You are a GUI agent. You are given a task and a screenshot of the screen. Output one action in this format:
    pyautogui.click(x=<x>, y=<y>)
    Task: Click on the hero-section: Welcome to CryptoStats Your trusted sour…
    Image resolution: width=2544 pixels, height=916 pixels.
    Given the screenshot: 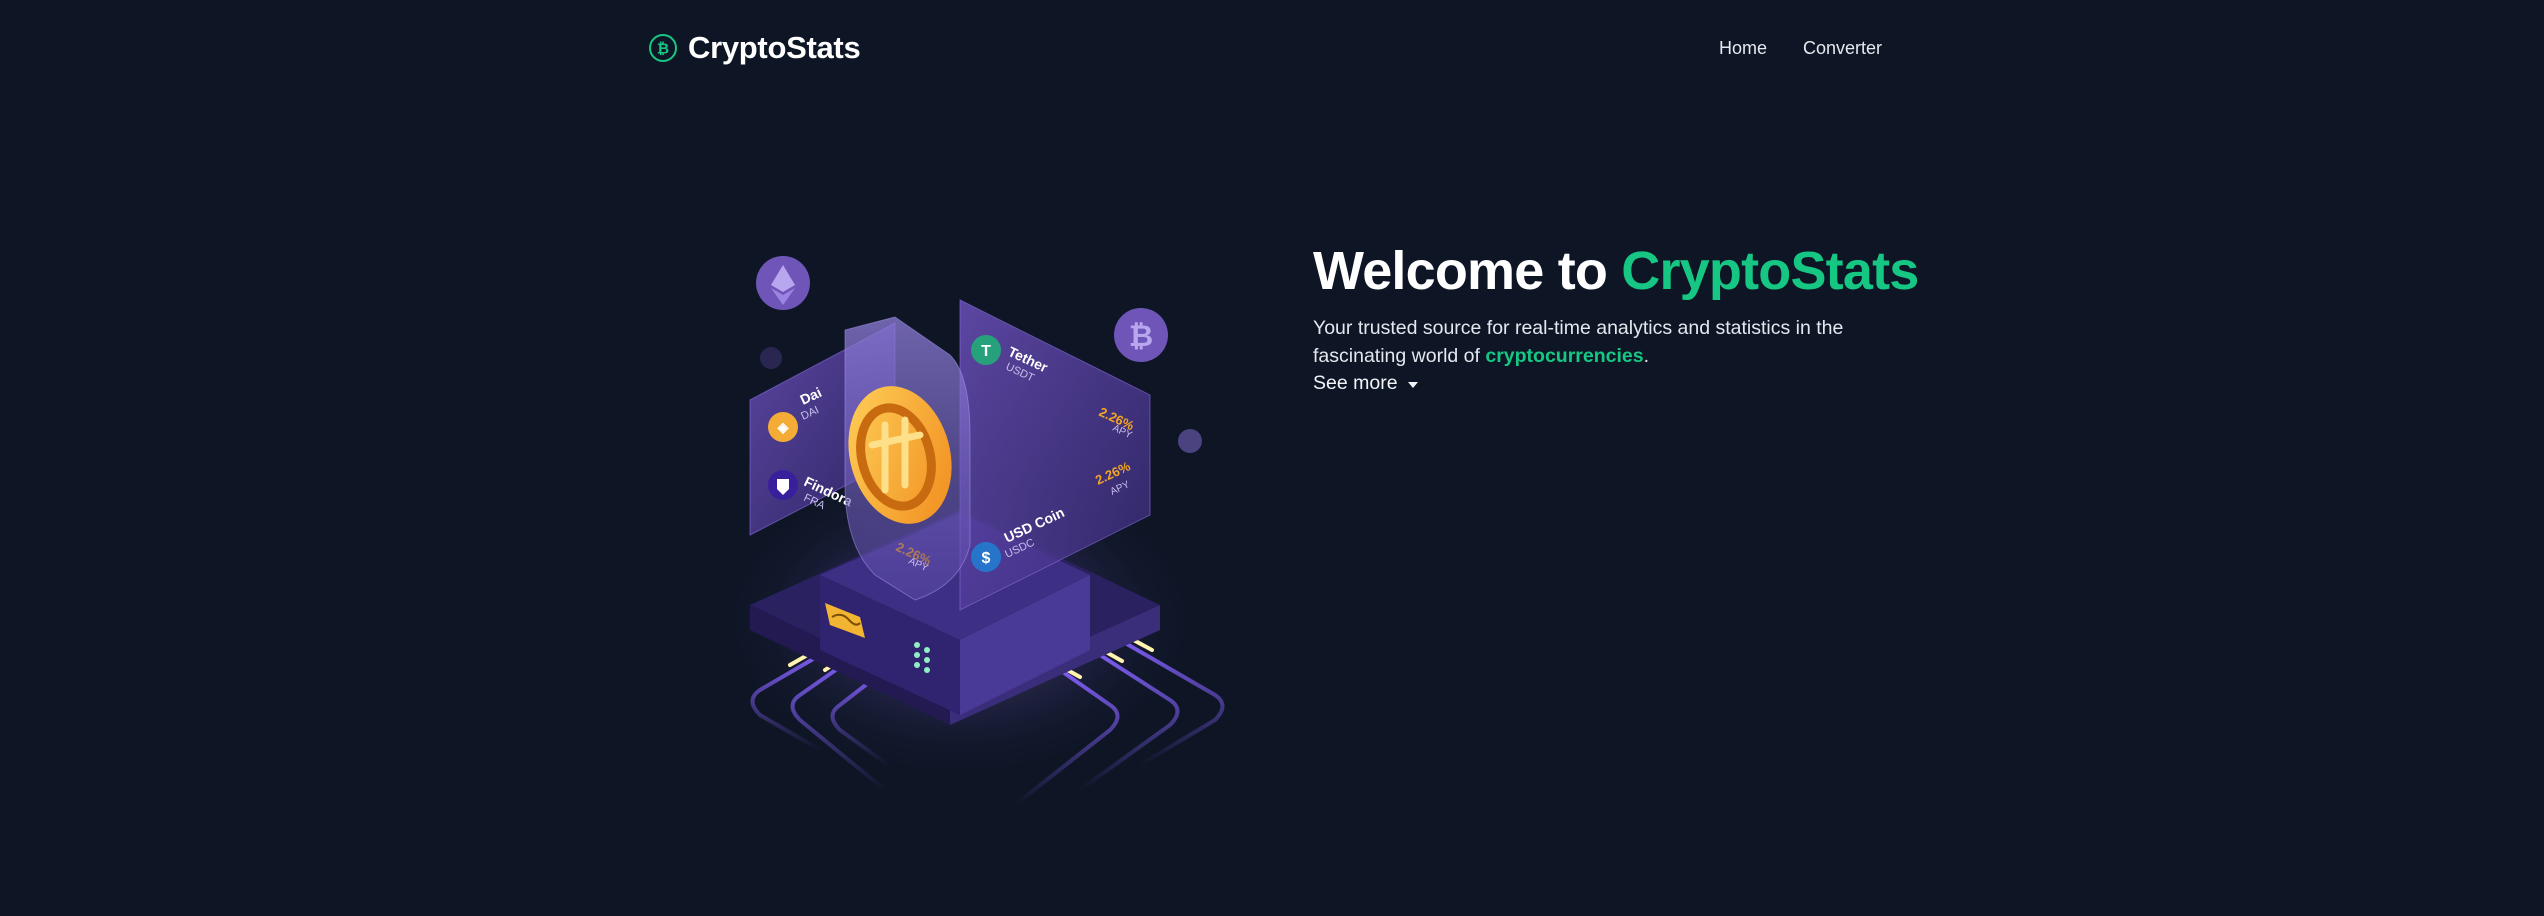 What is the action you would take?
    pyautogui.click(x=1616, y=317)
    